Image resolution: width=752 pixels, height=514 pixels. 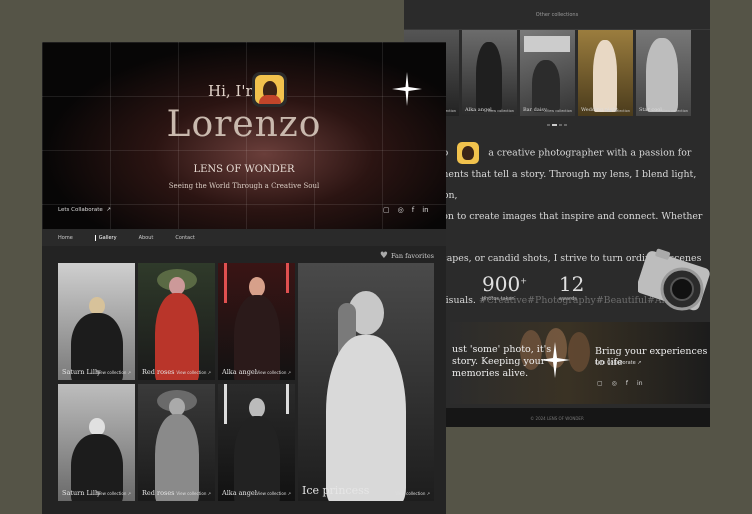 What do you see at coordinates (184, 238) in the screenshot?
I see `nav-contact: Contact` at bounding box center [184, 238].